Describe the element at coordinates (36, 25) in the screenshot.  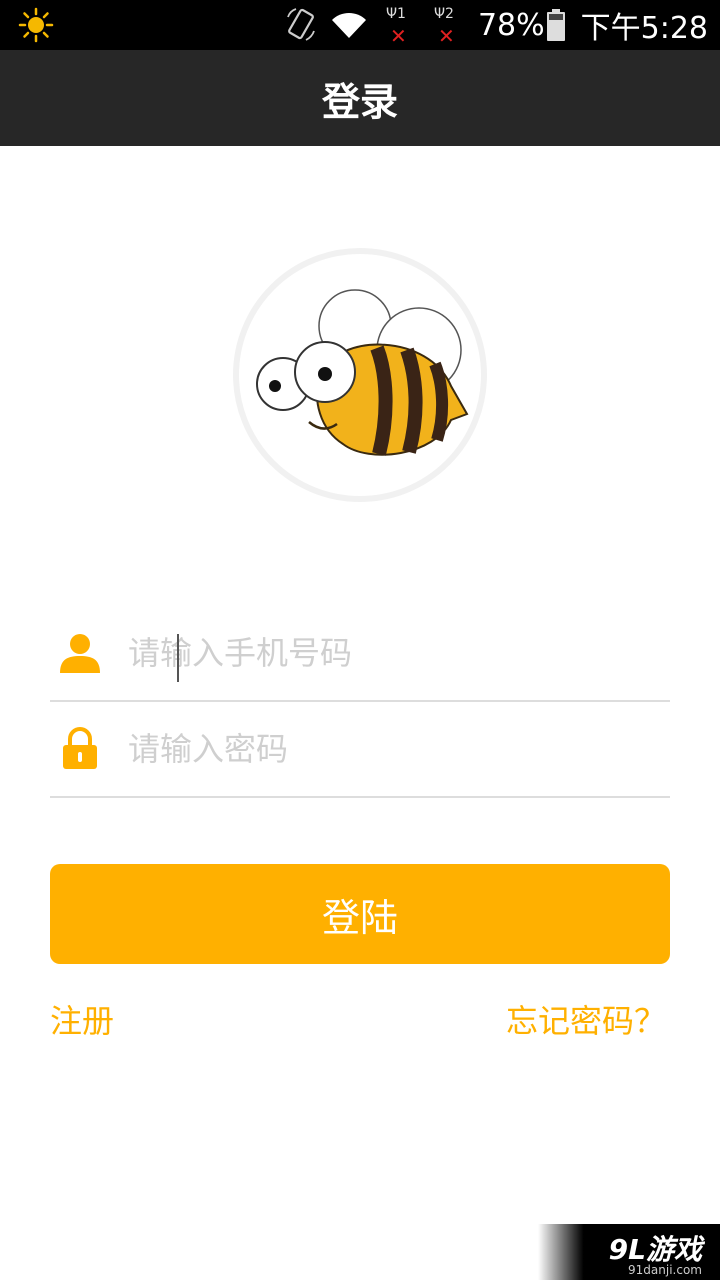
I see `sun-icon` at that location.